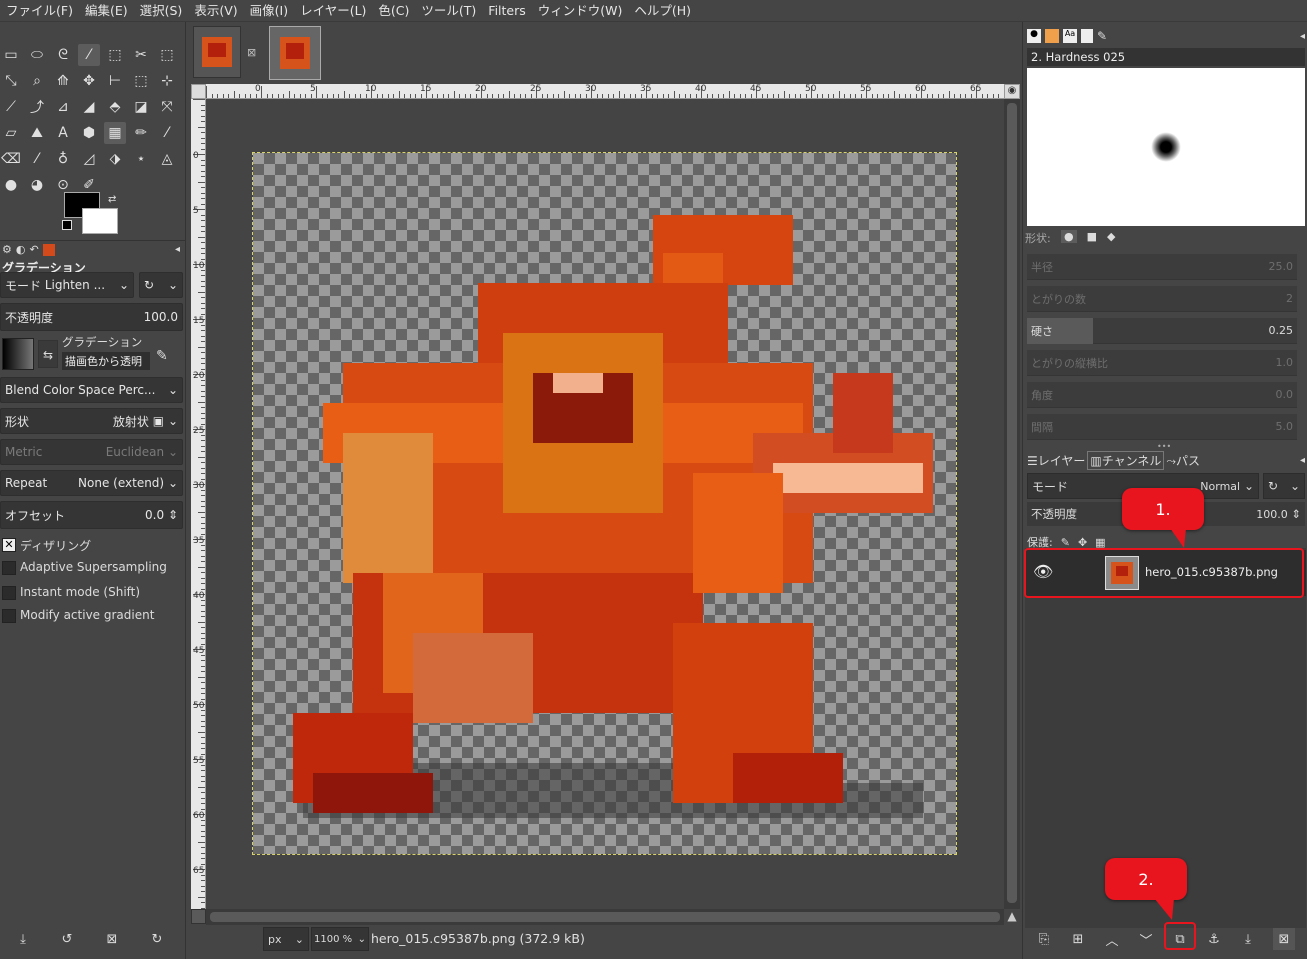 This screenshot has height=959, width=1307. I want to click on patterns-tab-icon, so click(1052, 36).